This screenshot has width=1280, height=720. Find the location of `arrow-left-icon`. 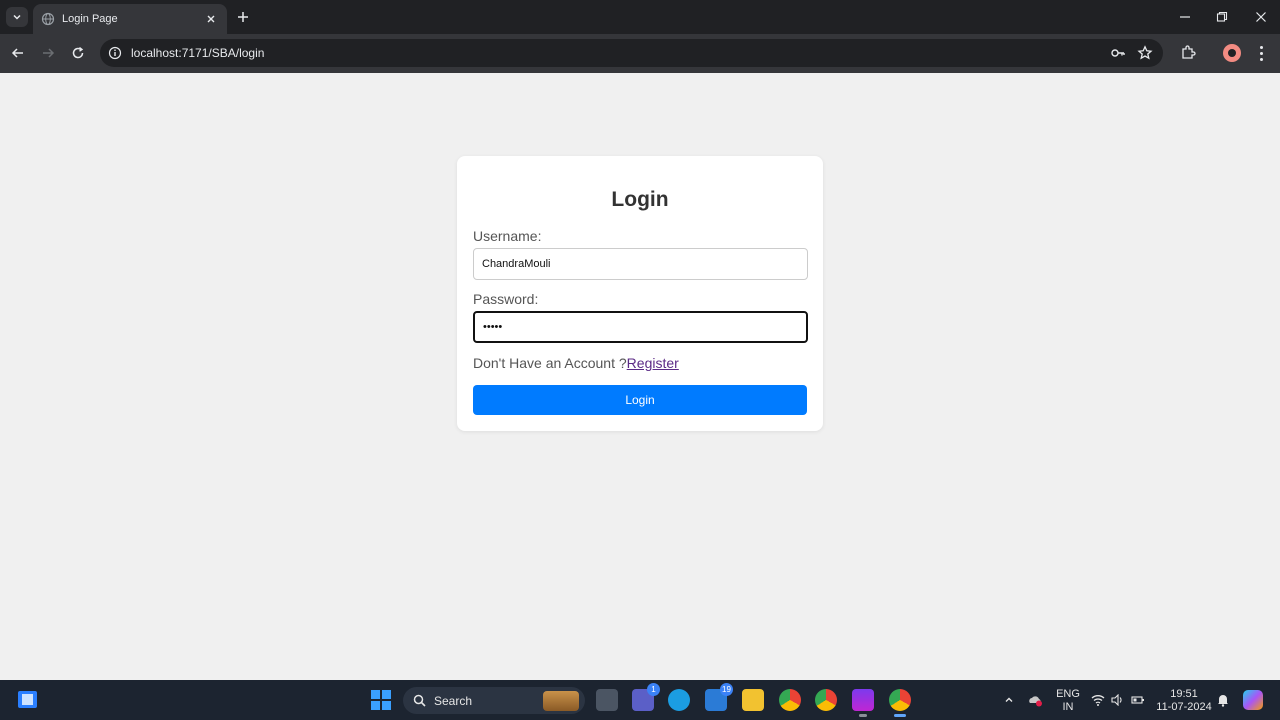

arrow-left-icon is located at coordinates (17, 53).